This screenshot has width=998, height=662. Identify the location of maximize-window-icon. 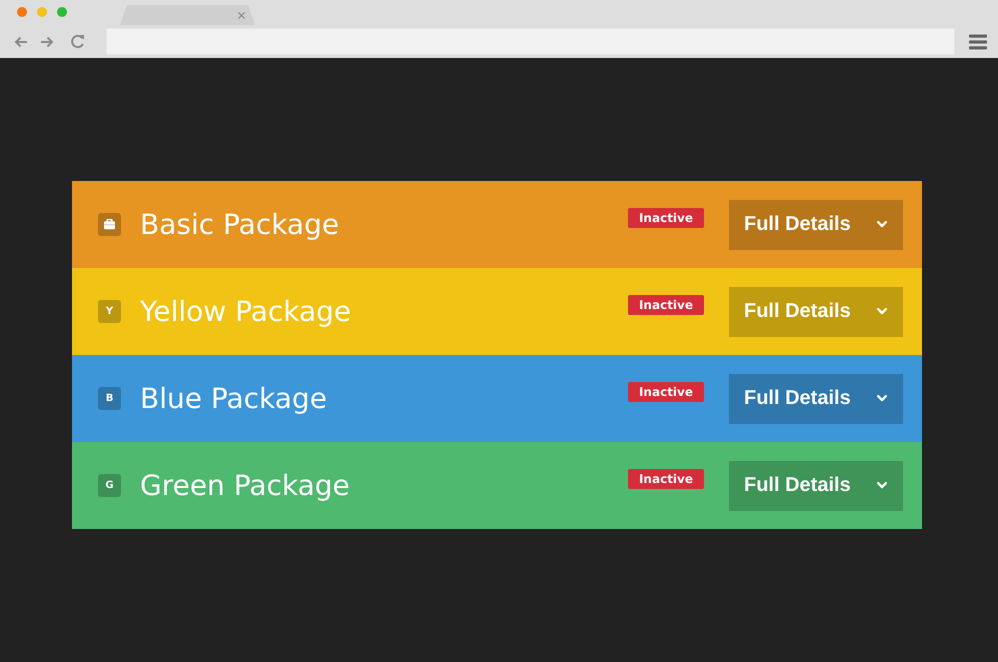
(62, 12).